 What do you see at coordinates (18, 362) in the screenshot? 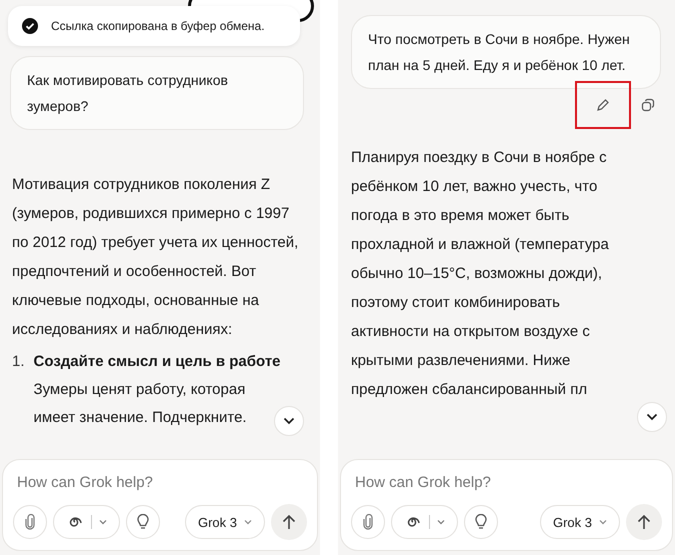
I see `list-number: 1.` at bounding box center [18, 362].